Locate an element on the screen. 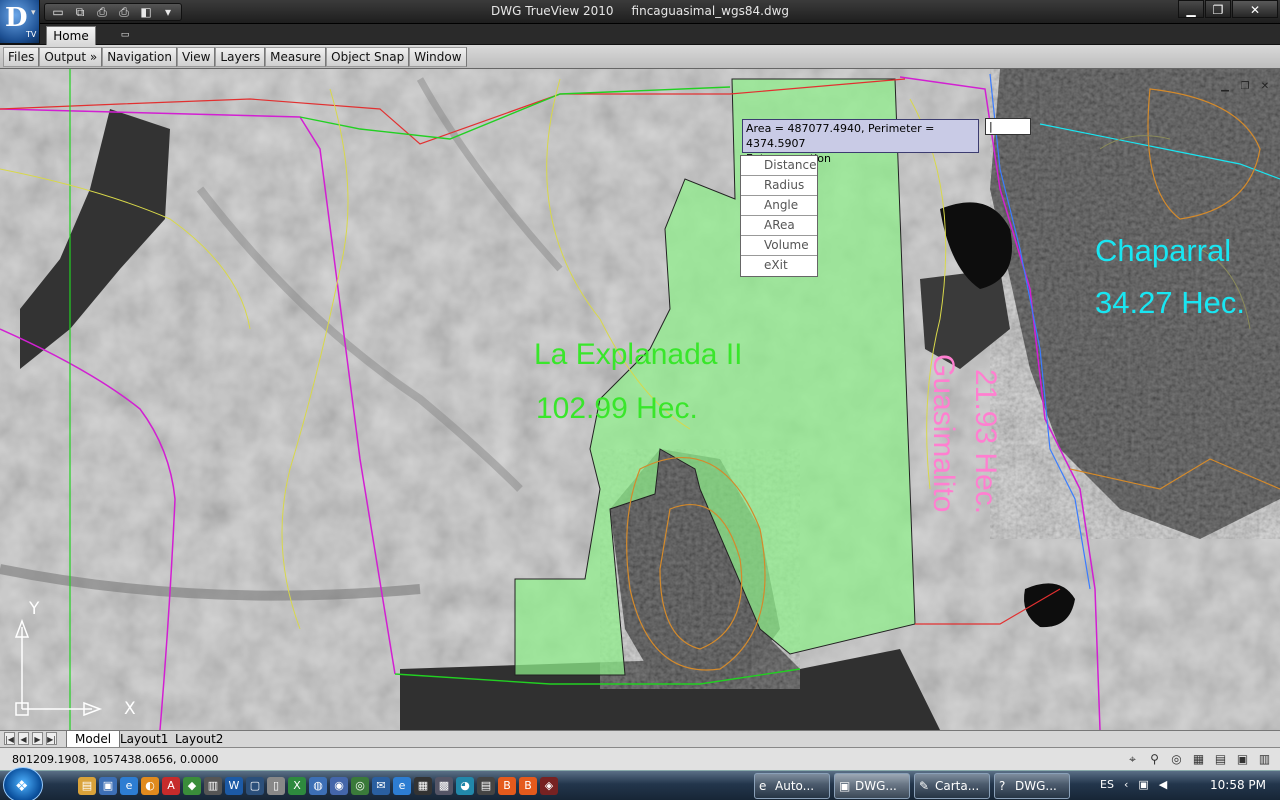  dynamic-input-field: | is located at coordinates (1008, 126).